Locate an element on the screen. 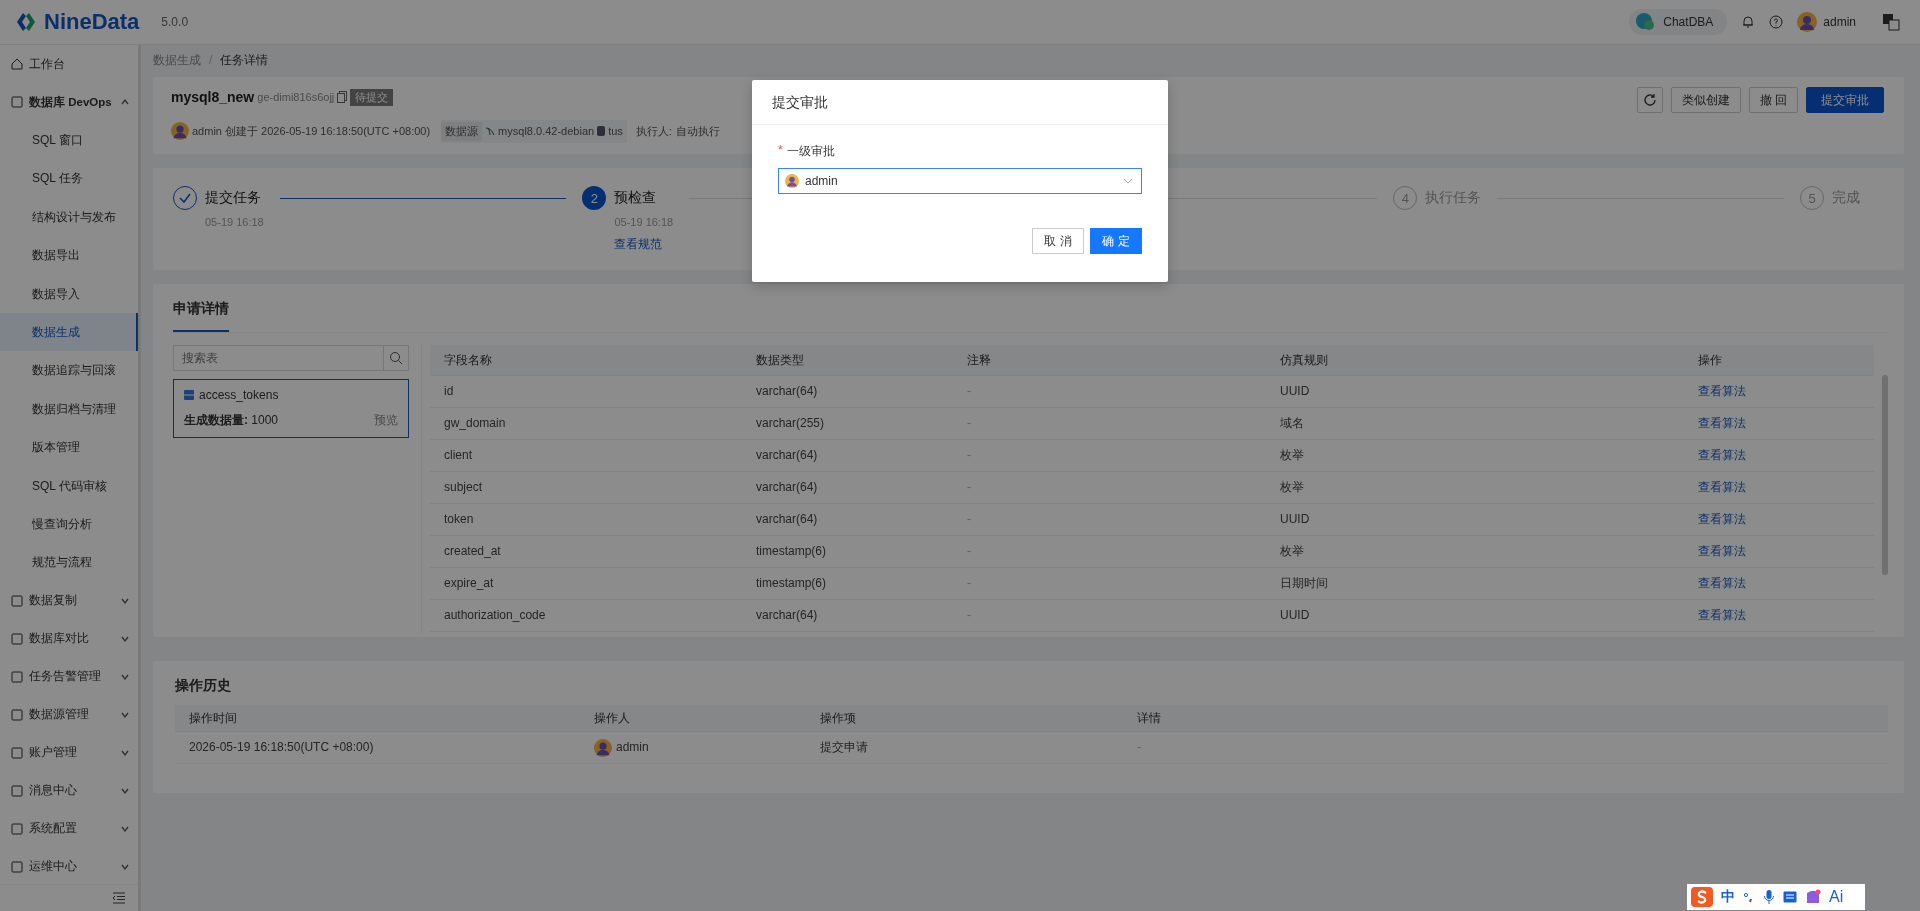 This screenshot has width=1920, height=911. chevron-icon is located at coordinates (125, 102).